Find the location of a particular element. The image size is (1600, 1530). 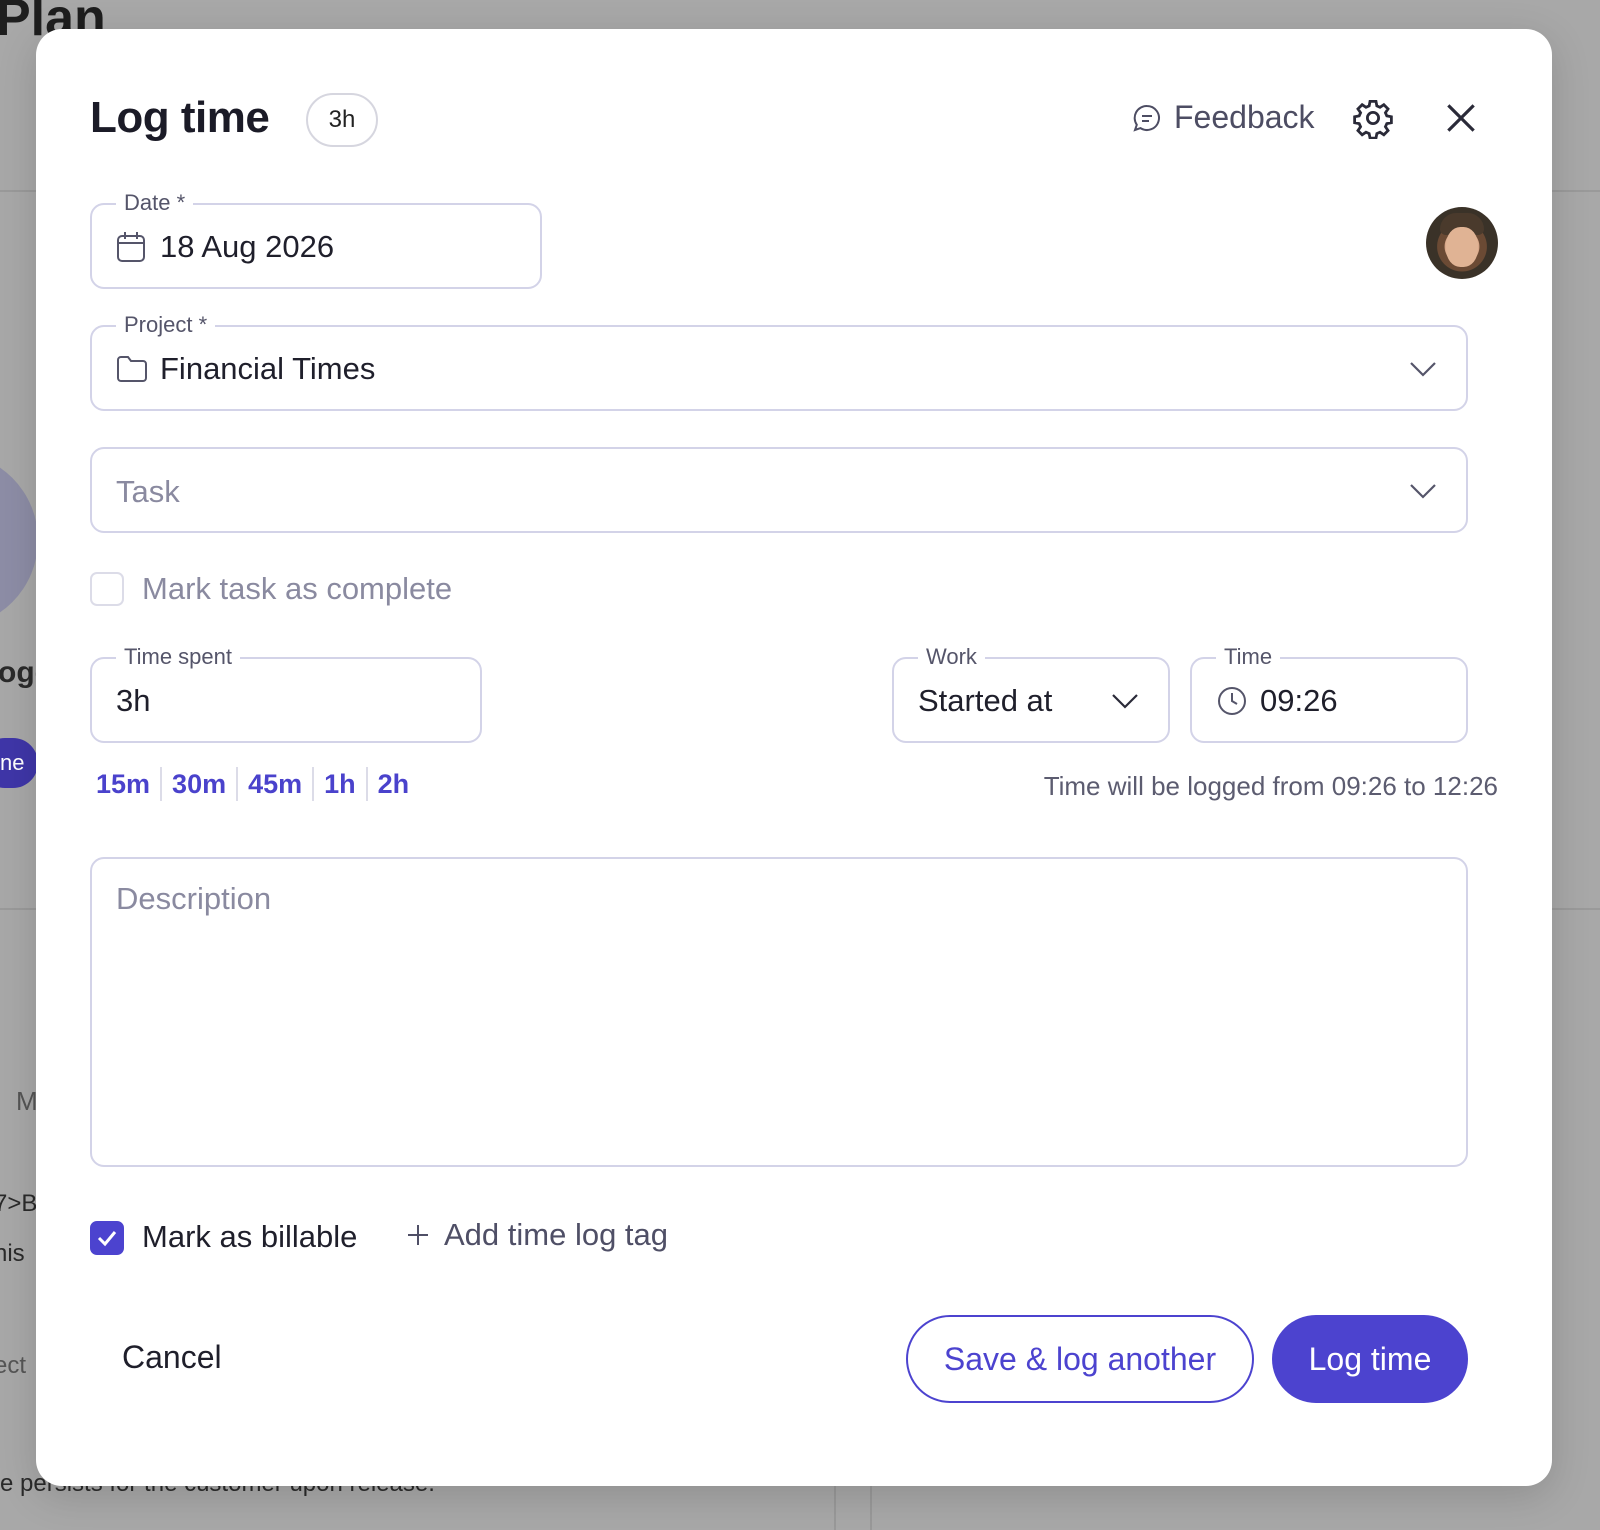

background-text: M is located at coordinates (27, 1101).